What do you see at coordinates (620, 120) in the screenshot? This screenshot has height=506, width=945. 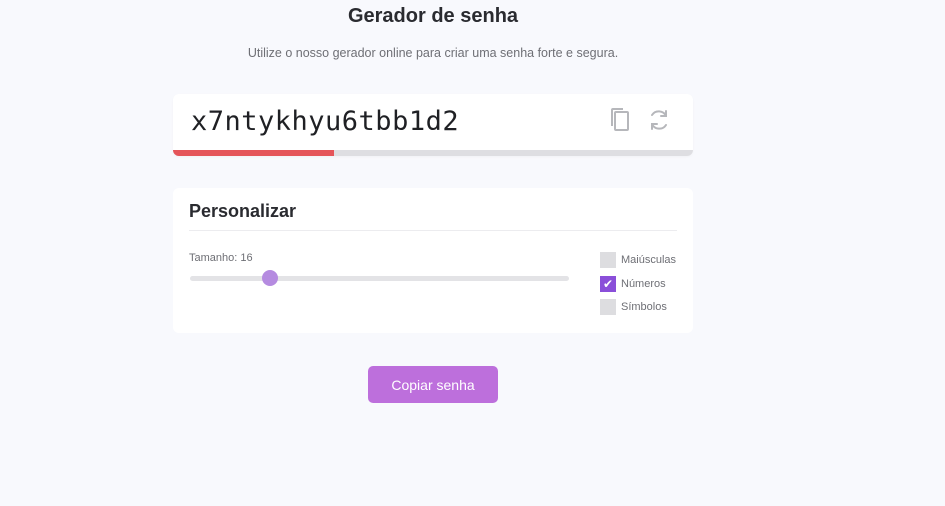 I see `copy-icon` at bounding box center [620, 120].